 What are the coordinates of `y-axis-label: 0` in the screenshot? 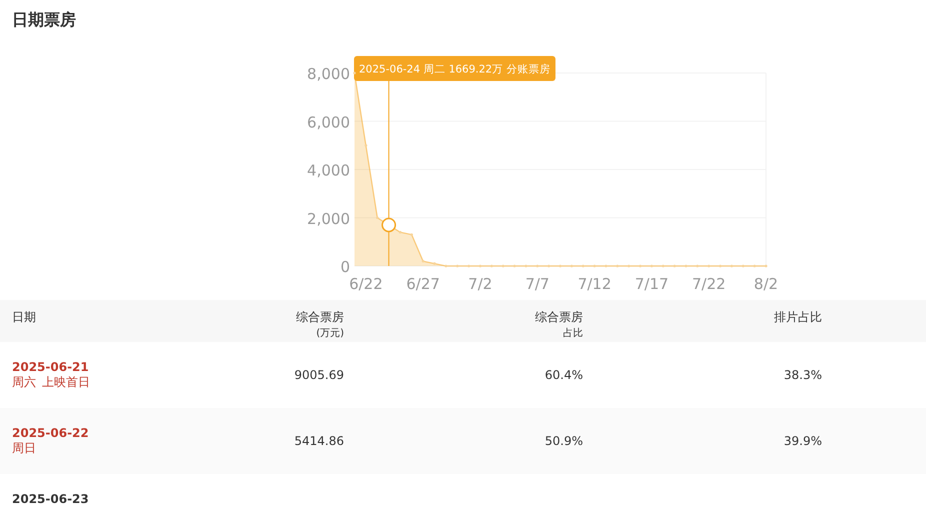 It's located at (345, 267).